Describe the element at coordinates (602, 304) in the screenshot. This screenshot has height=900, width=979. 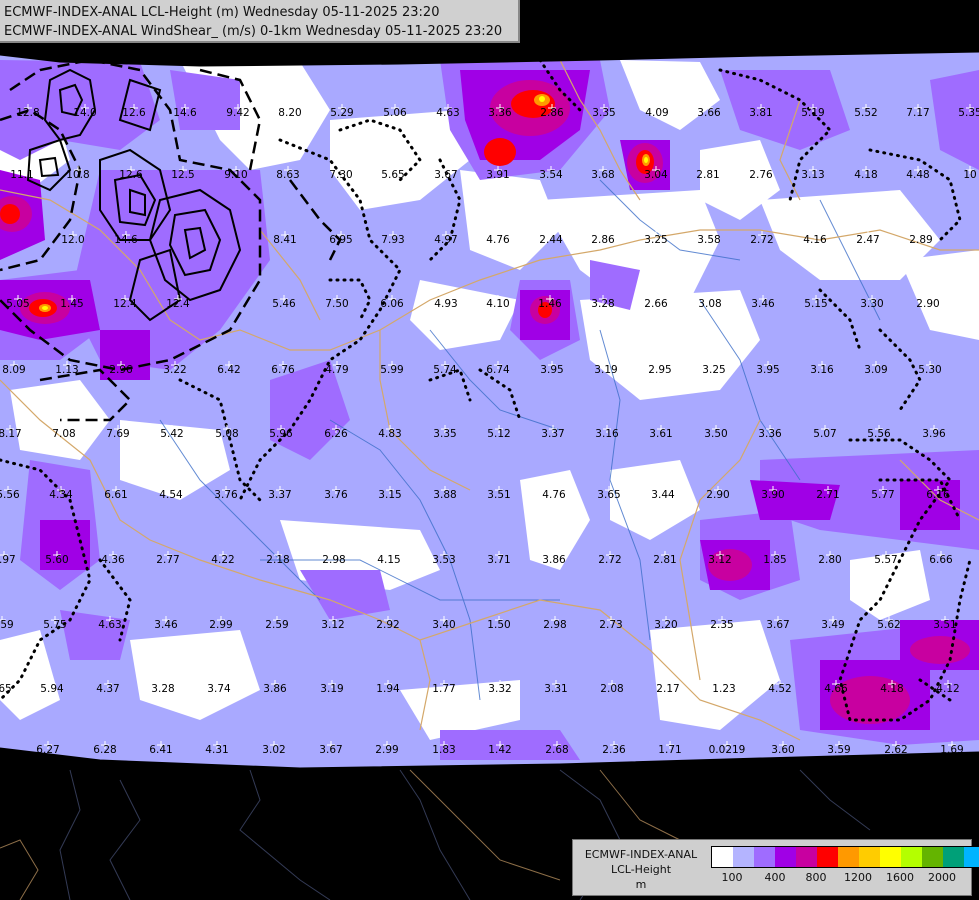
I see `windshear-value-label: 3.28` at that location.